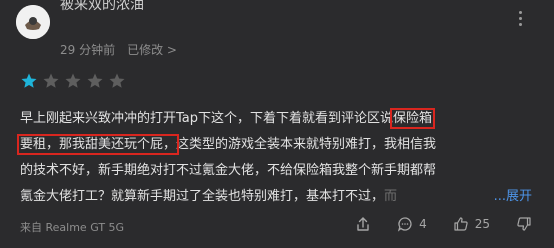 This screenshot has width=554, height=248. What do you see at coordinates (29, 81) in the screenshot?
I see `star-filled-icon` at bounding box center [29, 81].